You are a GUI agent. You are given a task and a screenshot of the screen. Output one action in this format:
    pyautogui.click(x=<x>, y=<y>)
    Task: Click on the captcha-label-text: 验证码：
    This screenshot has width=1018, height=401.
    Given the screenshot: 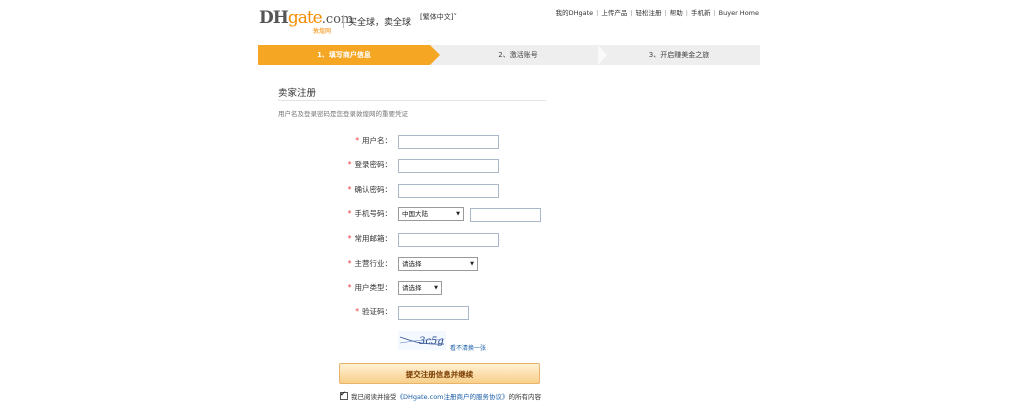 What is the action you would take?
    pyautogui.click(x=377, y=311)
    